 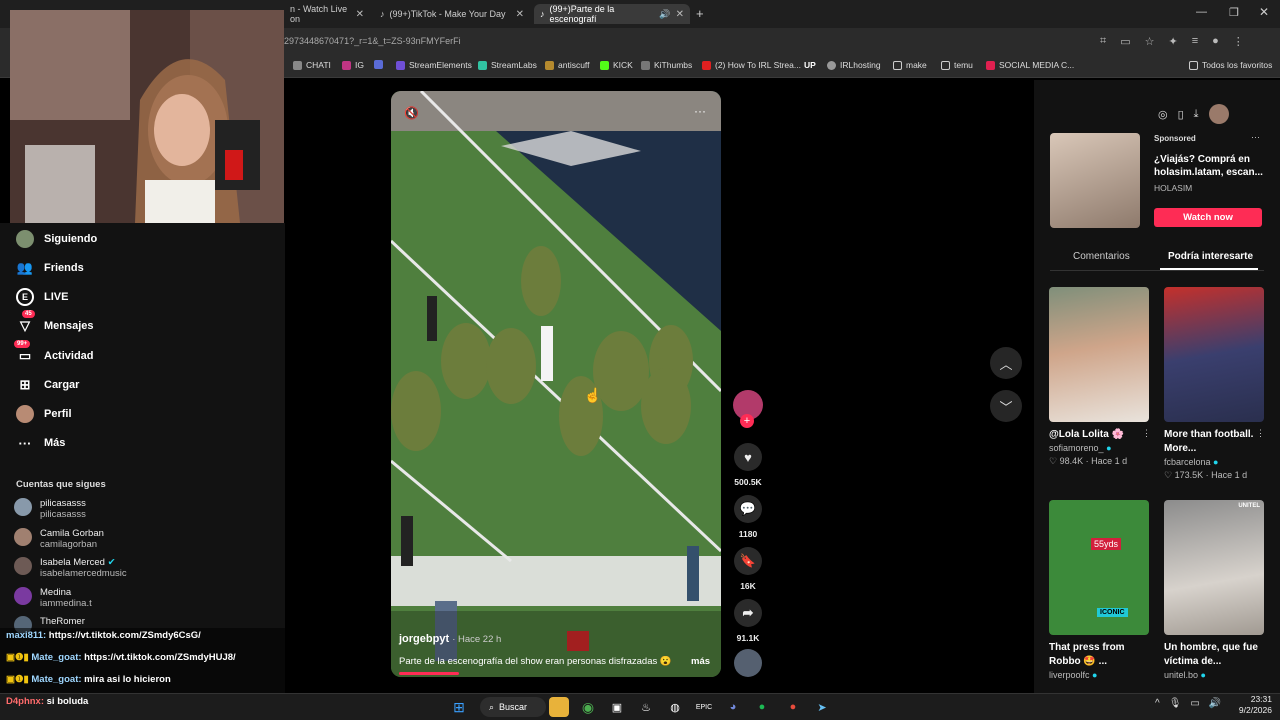 What do you see at coordinates (559, 707) in the screenshot?
I see `file-explorer-icon` at bounding box center [559, 707].